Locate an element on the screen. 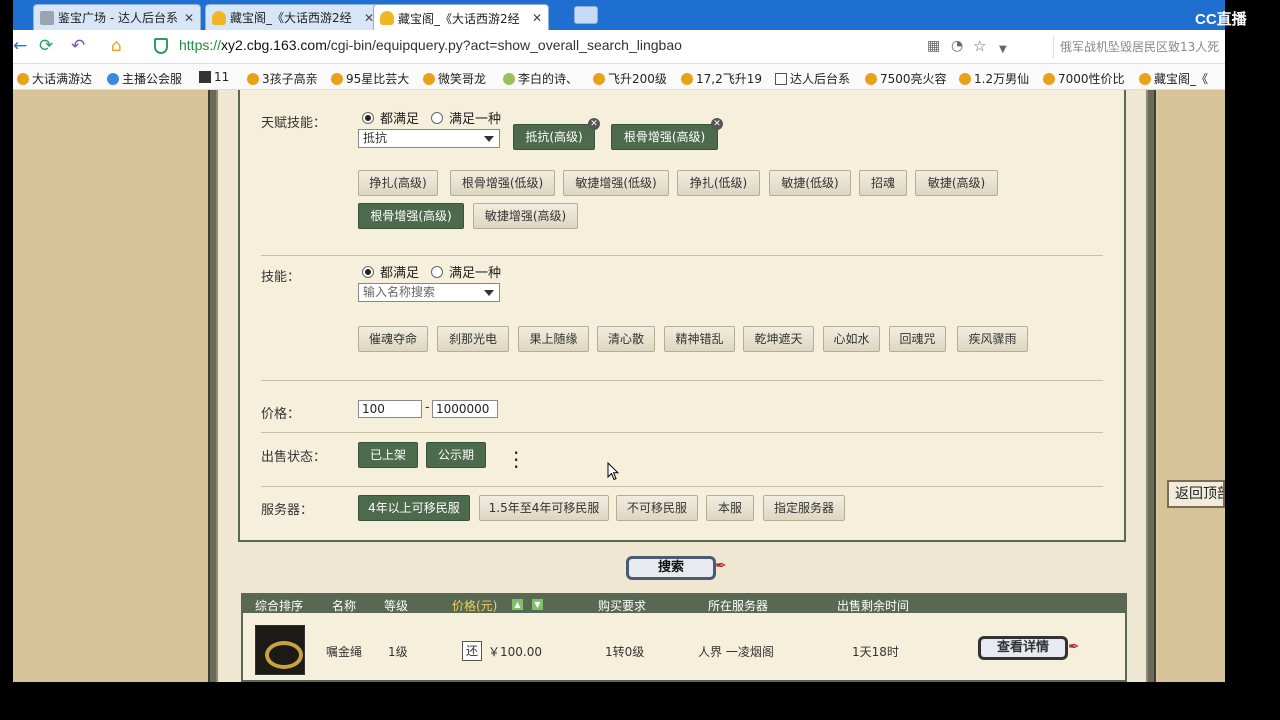 The width and height of the screenshot is (1280, 720). bookmark-label: 微笑哥龙 is located at coordinates (462, 79).